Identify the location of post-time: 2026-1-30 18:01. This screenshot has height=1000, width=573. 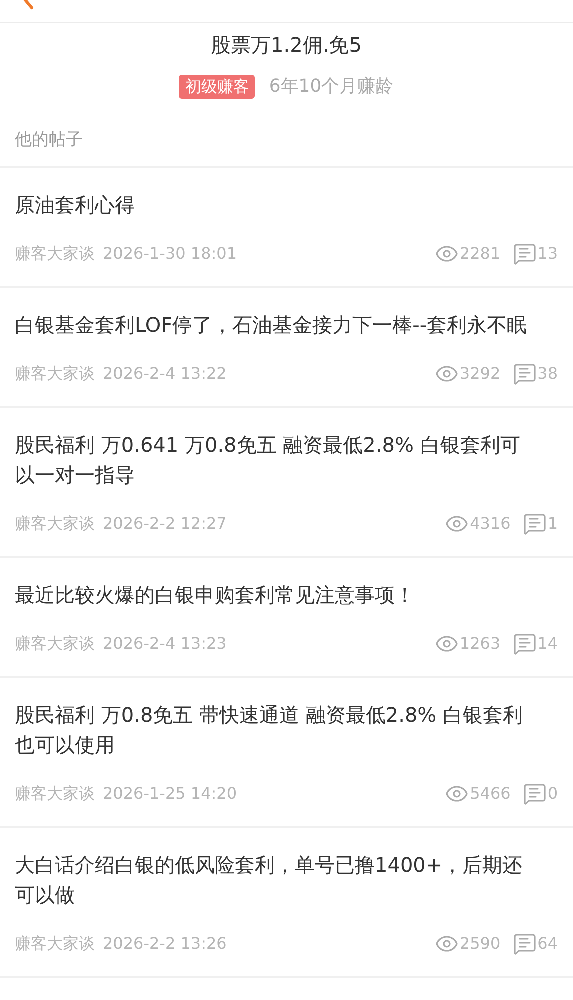
(170, 253).